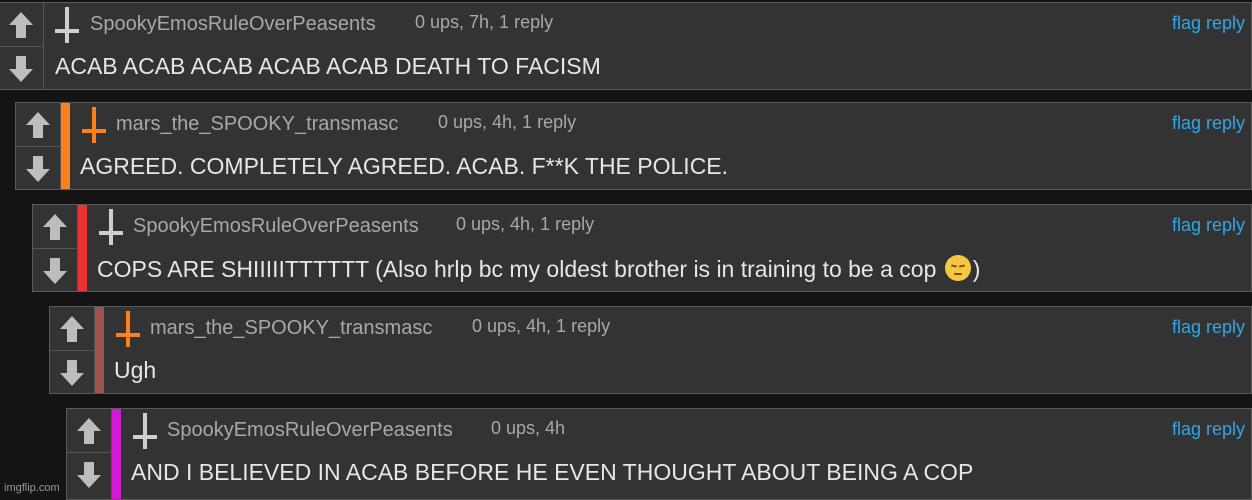 Image resolution: width=1252 pixels, height=500 pixels. Describe the element at coordinates (976, 269) in the screenshot. I see `comment-text-end: )` at that location.